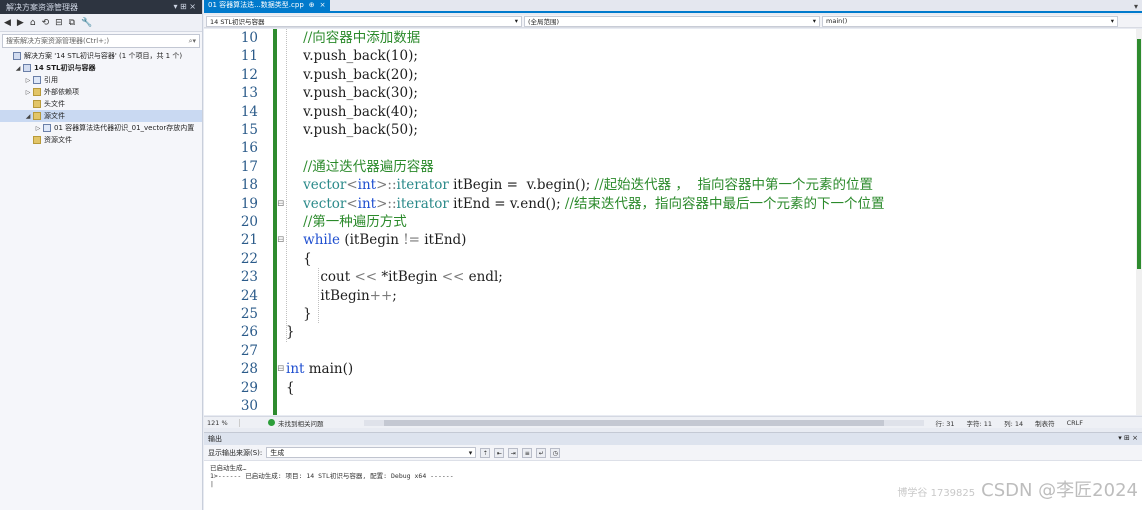 This screenshot has width=1142, height=510. I want to click on tree-item: 头文件, so click(101, 104).